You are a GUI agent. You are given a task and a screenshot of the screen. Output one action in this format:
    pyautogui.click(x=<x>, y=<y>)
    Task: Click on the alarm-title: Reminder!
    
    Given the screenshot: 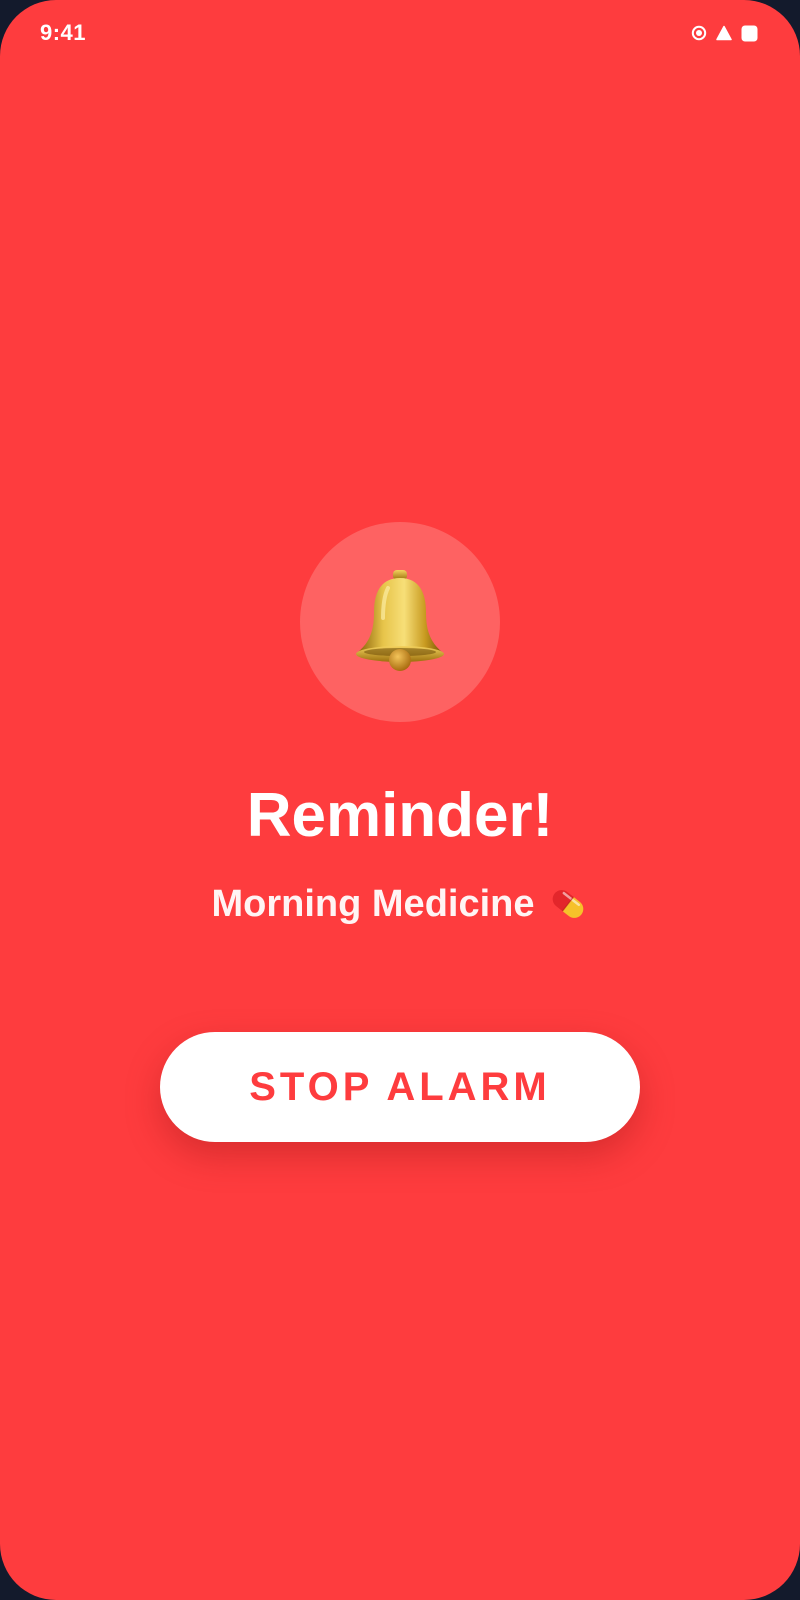 What is the action you would take?
    pyautogui.click(x=400, y=815)
    